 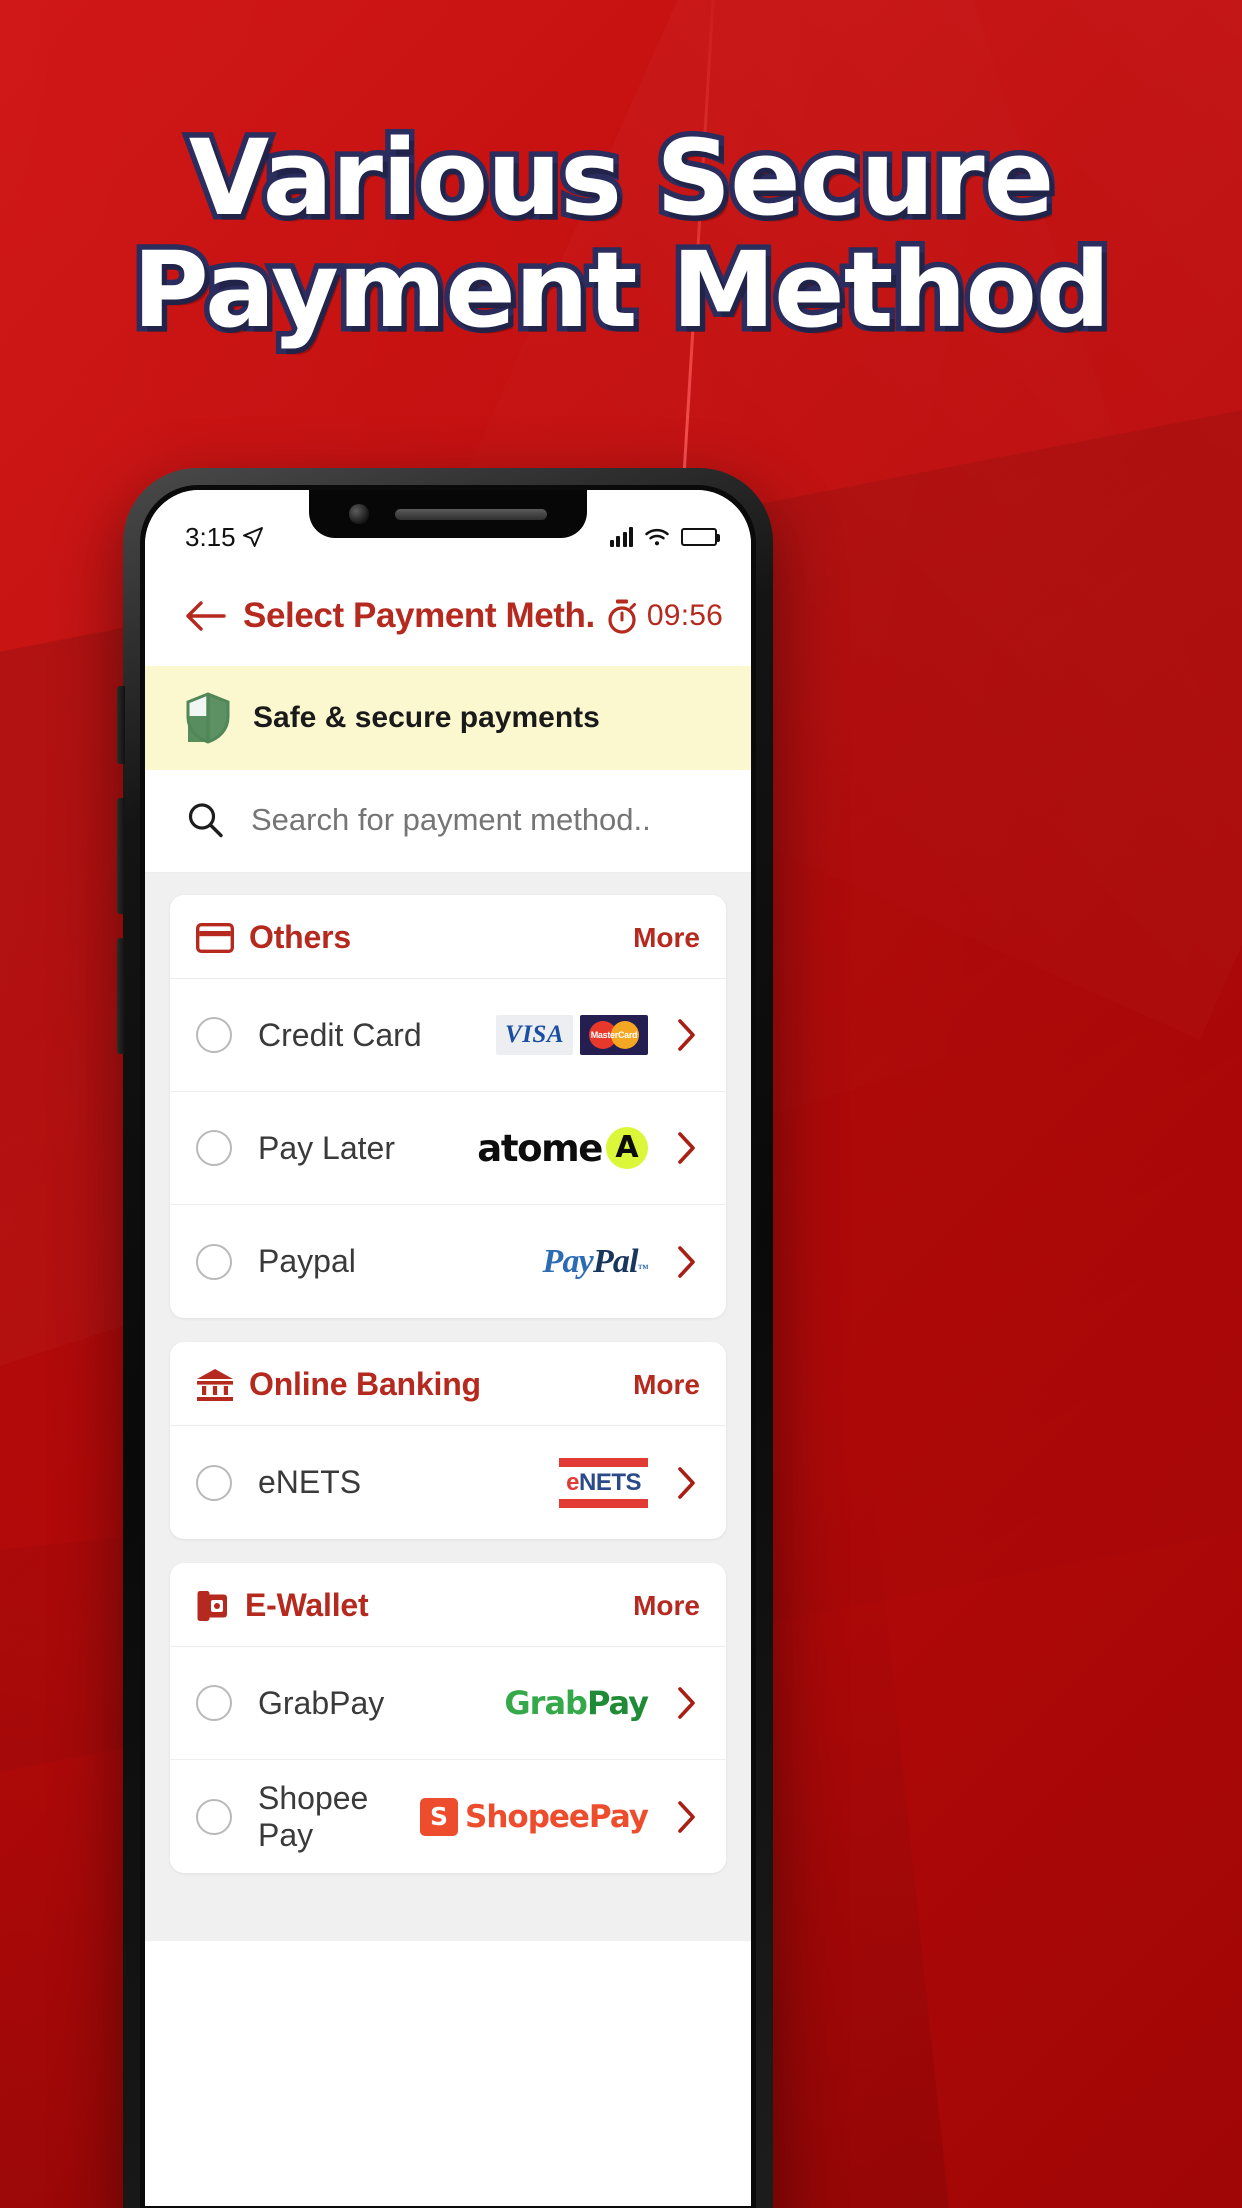 I want to click on status-bar-right, so click(x=664, y=537).